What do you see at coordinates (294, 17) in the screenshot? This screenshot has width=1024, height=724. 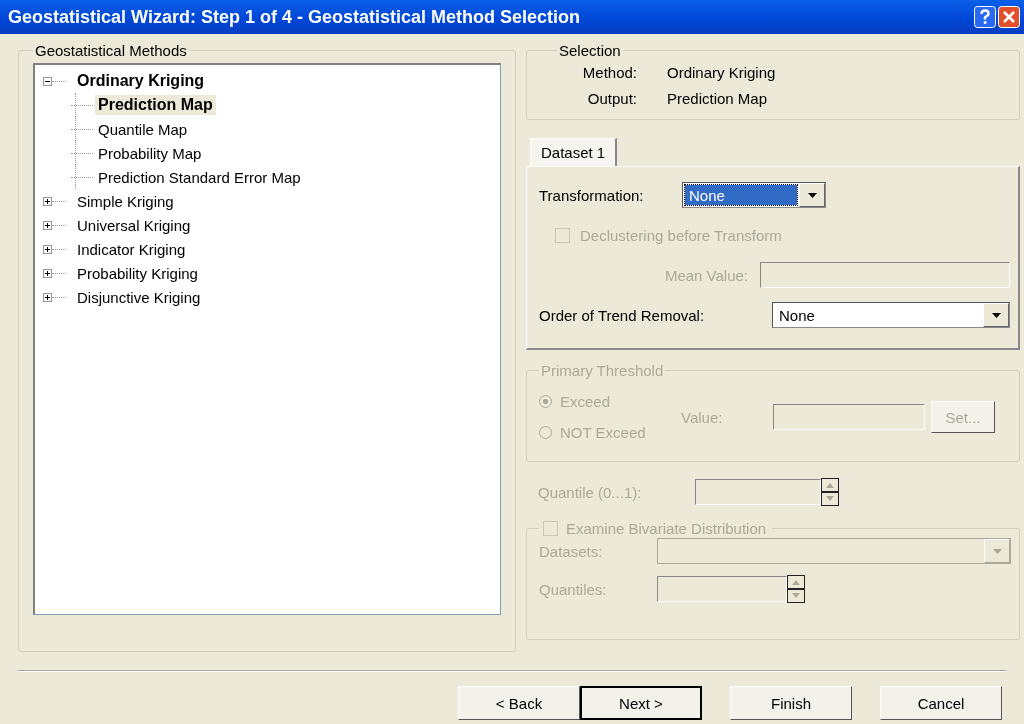 I see `window-title: Geostatistical Wizard: Step 1 of 4 - Geostatistical Method Selection` at bounding box center [294, 17].